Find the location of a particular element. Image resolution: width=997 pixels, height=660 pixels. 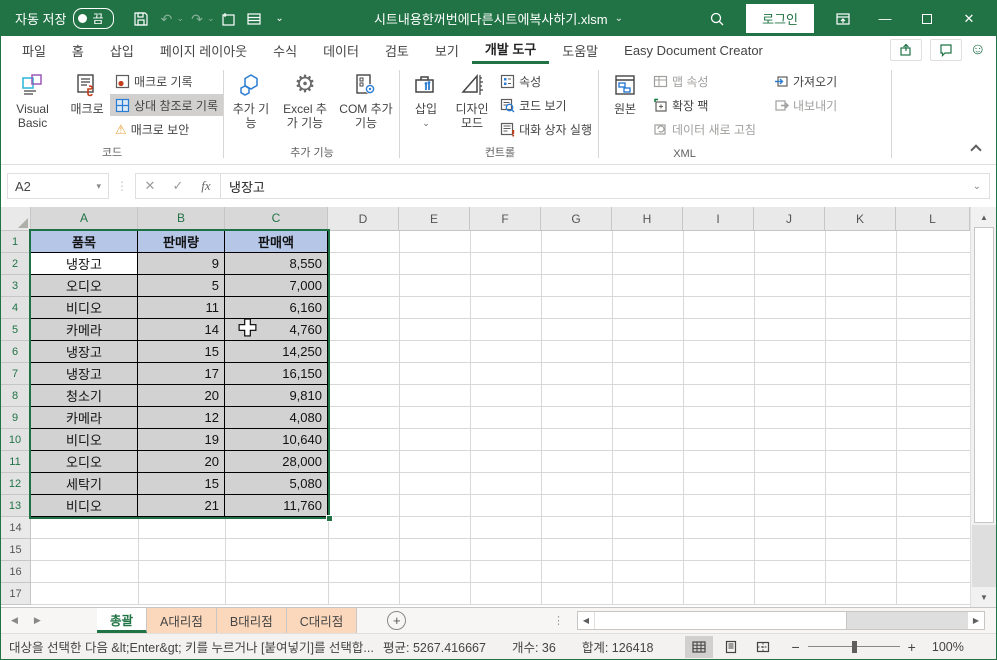

row-header-8: 8 is located at coordinates (16, 396).